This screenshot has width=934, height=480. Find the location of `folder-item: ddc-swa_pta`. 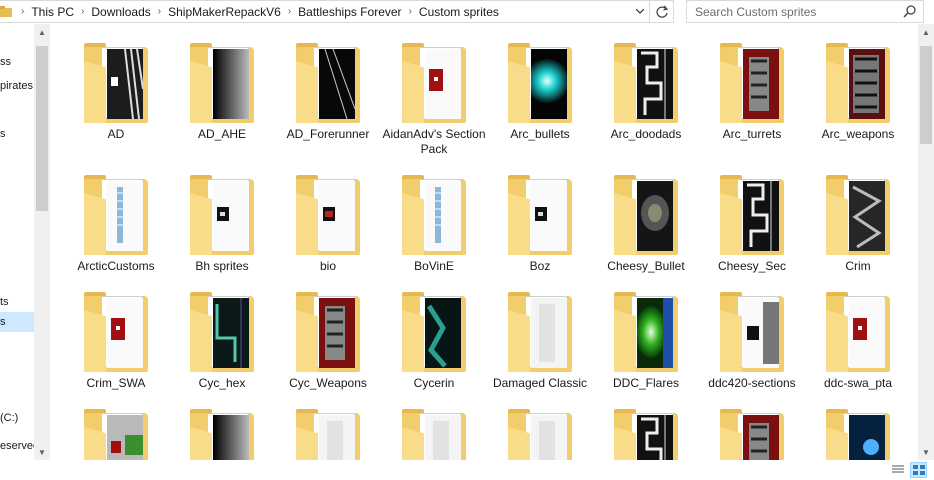

folder-item: ddc-swa_pta is located at coordinates (858, 350).